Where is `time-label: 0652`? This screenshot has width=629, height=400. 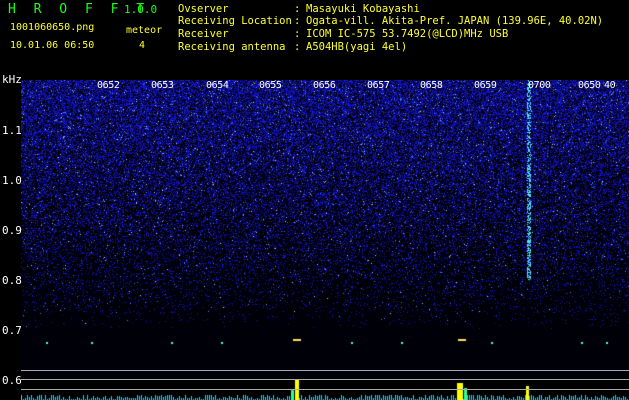 time-label: 0652 is located at coordinates (108, 85).